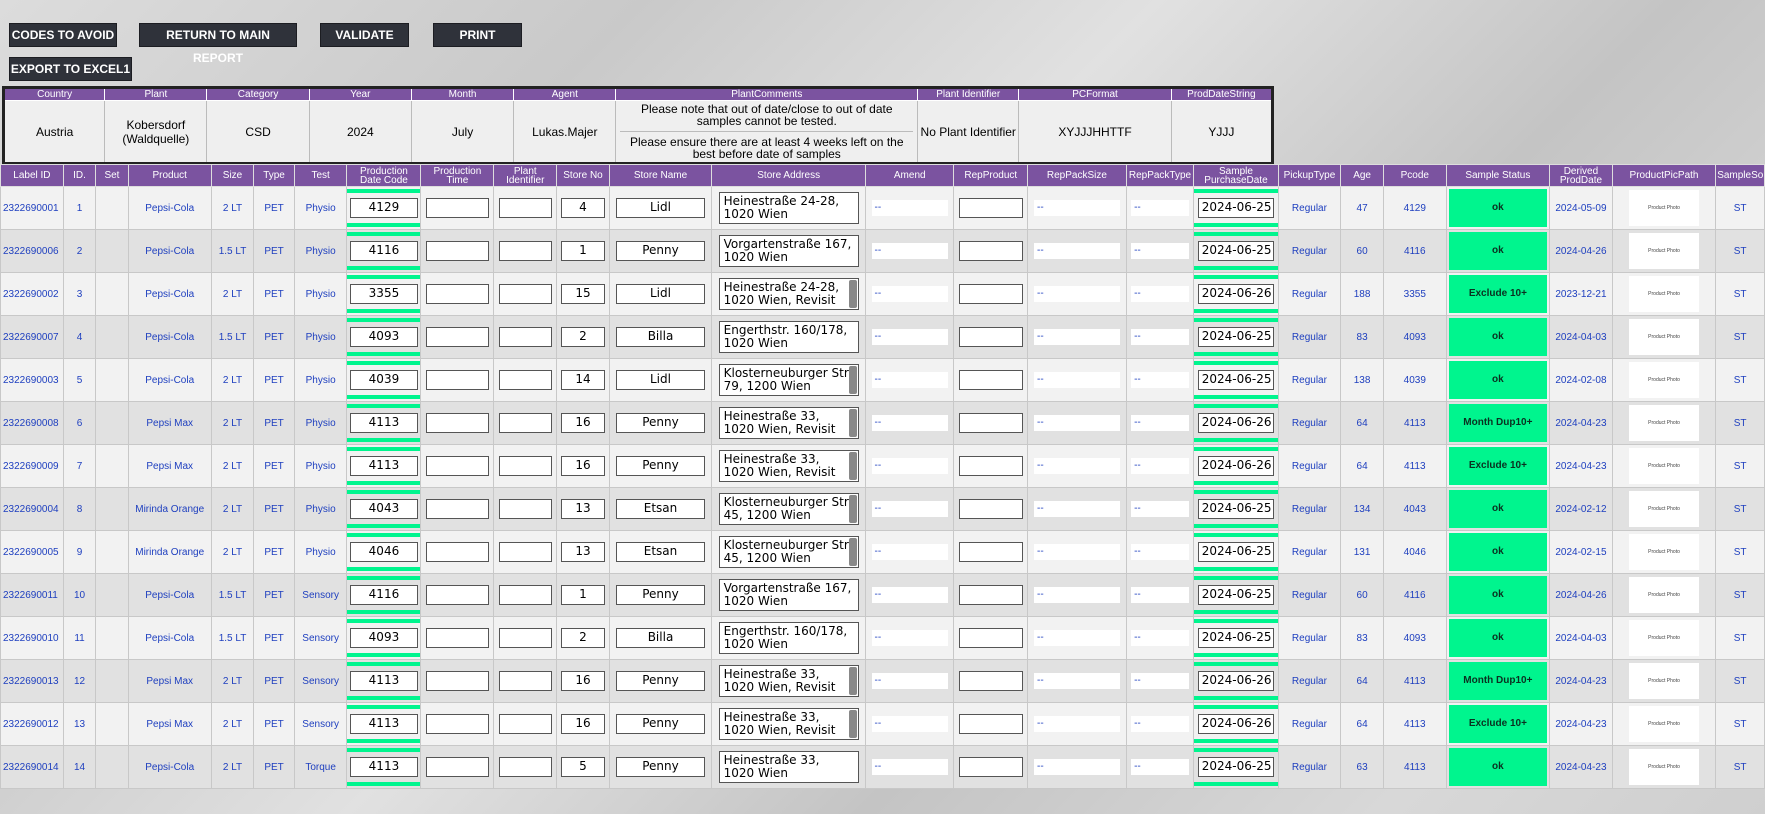  What do you see at coordinates (583, 423) in the screenshot?
I see `store-no-input: 16` at bounding box center [583, 423].